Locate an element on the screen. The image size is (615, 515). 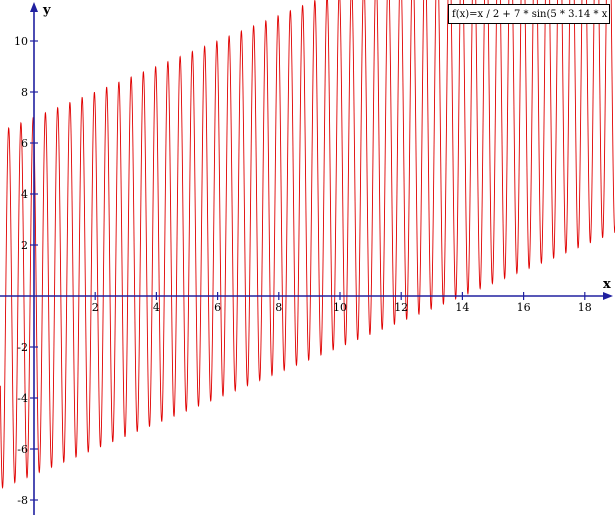
y-tick-label: 4 is located at coordinates (24, 194).